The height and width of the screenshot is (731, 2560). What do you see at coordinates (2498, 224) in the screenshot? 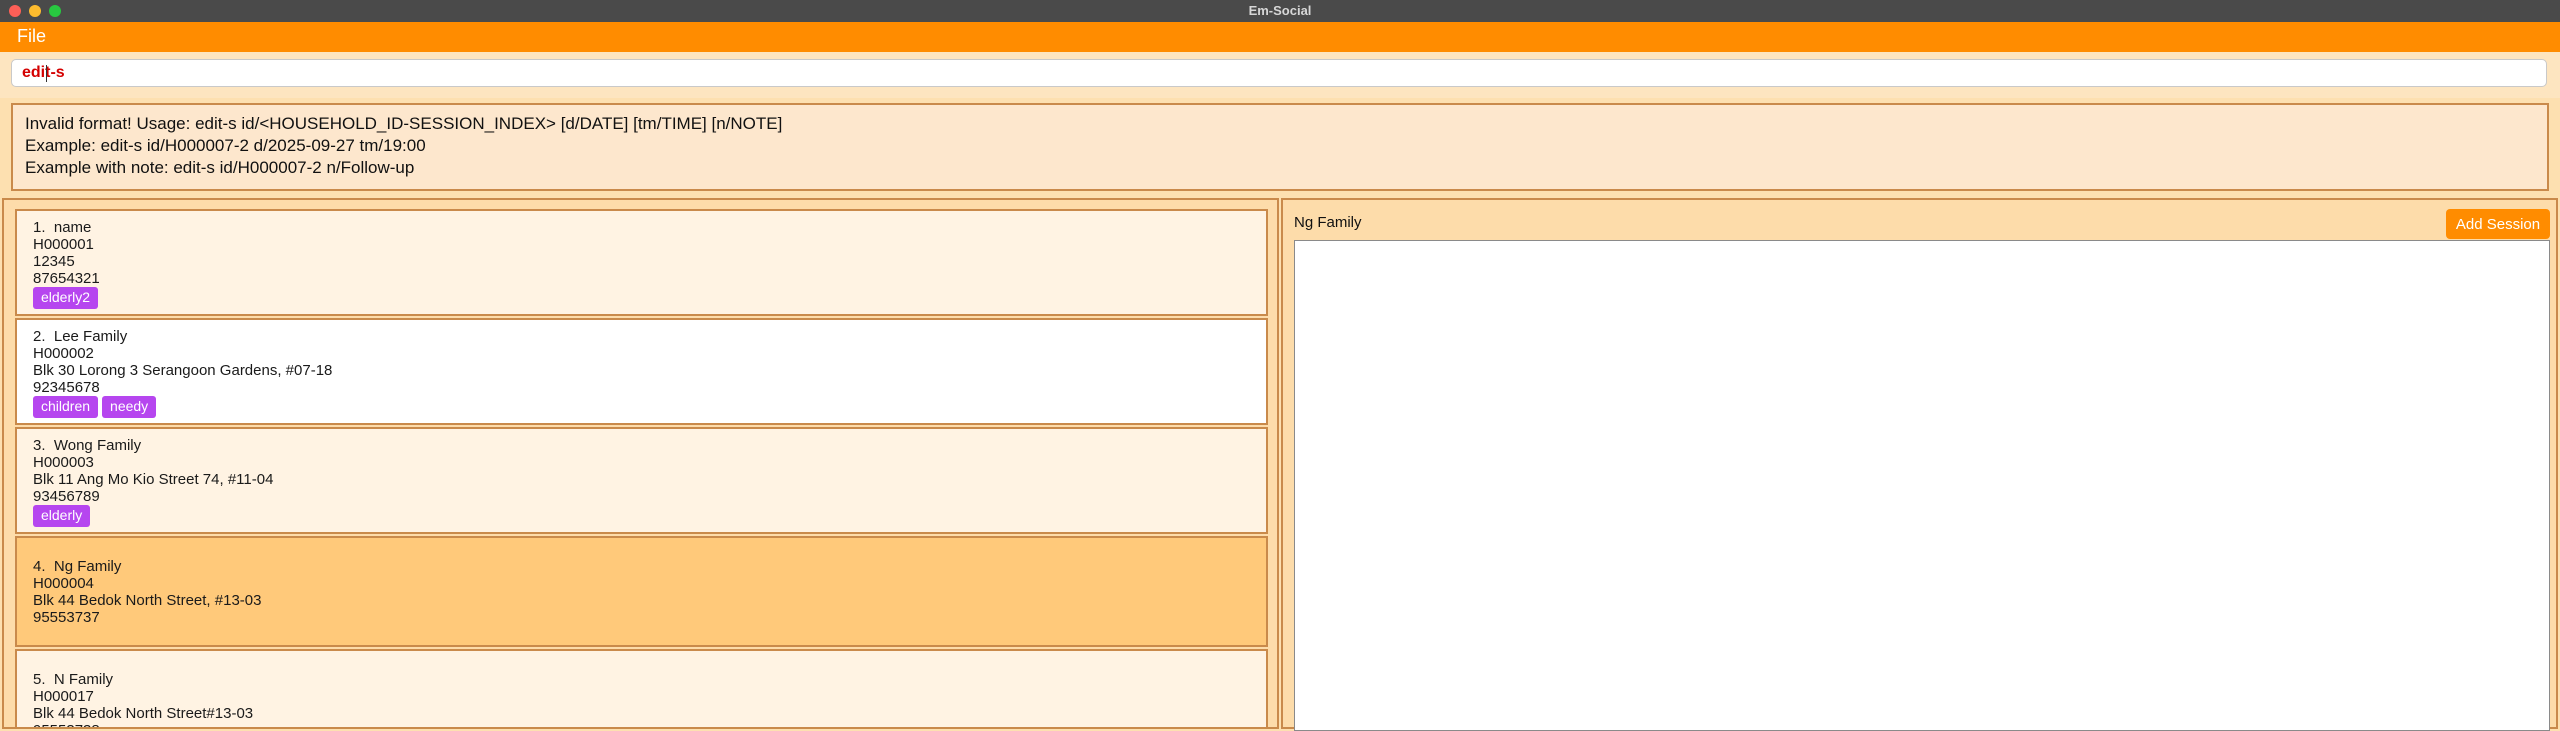
I see `add-session-button: Add Session` at bounding box center [2498, 224].